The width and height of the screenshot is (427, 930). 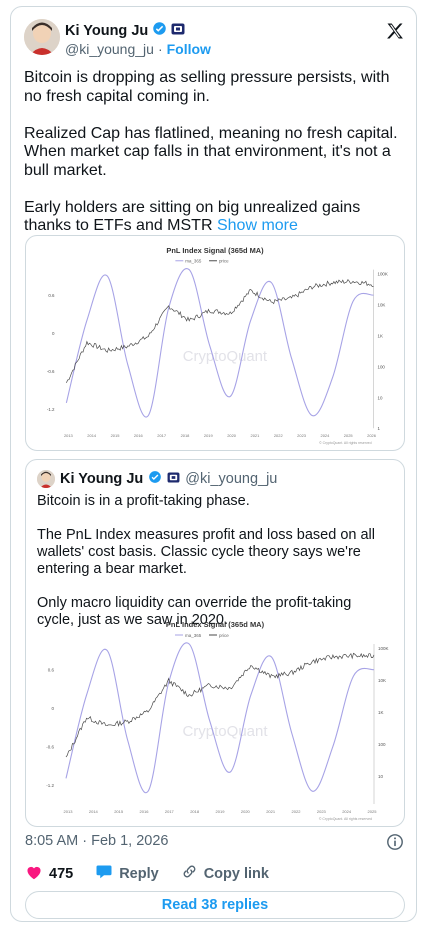 I want to click on y-right-tick-label: 10, so click(x=379, y=397).